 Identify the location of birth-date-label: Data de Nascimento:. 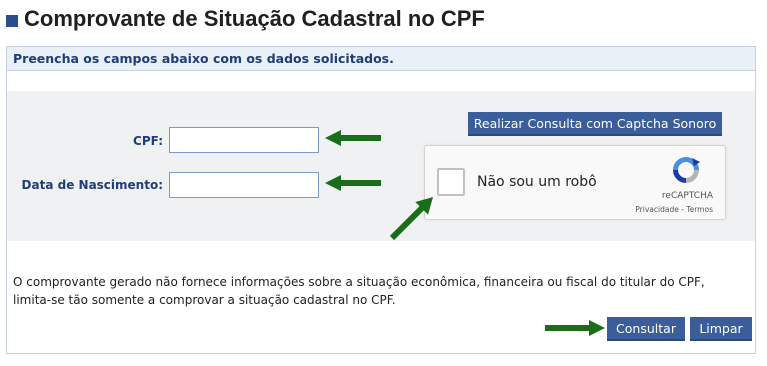
(92, 185).